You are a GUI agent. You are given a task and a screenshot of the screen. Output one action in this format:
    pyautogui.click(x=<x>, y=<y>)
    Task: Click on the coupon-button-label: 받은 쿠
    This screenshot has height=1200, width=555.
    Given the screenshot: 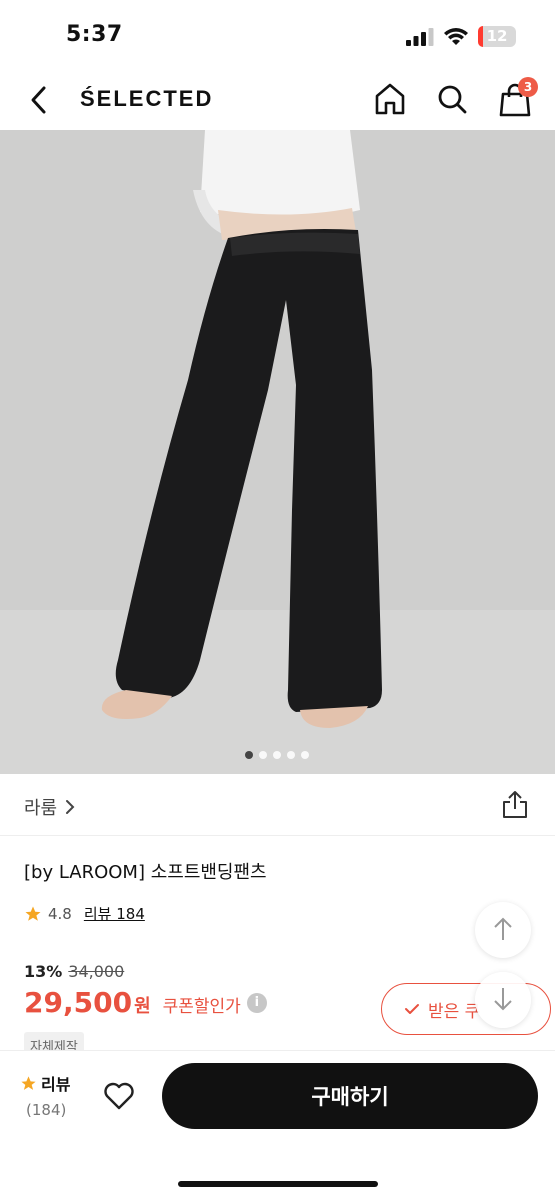 What is the action you would take?
    pyautogui.click(x=454, y=1011)
    